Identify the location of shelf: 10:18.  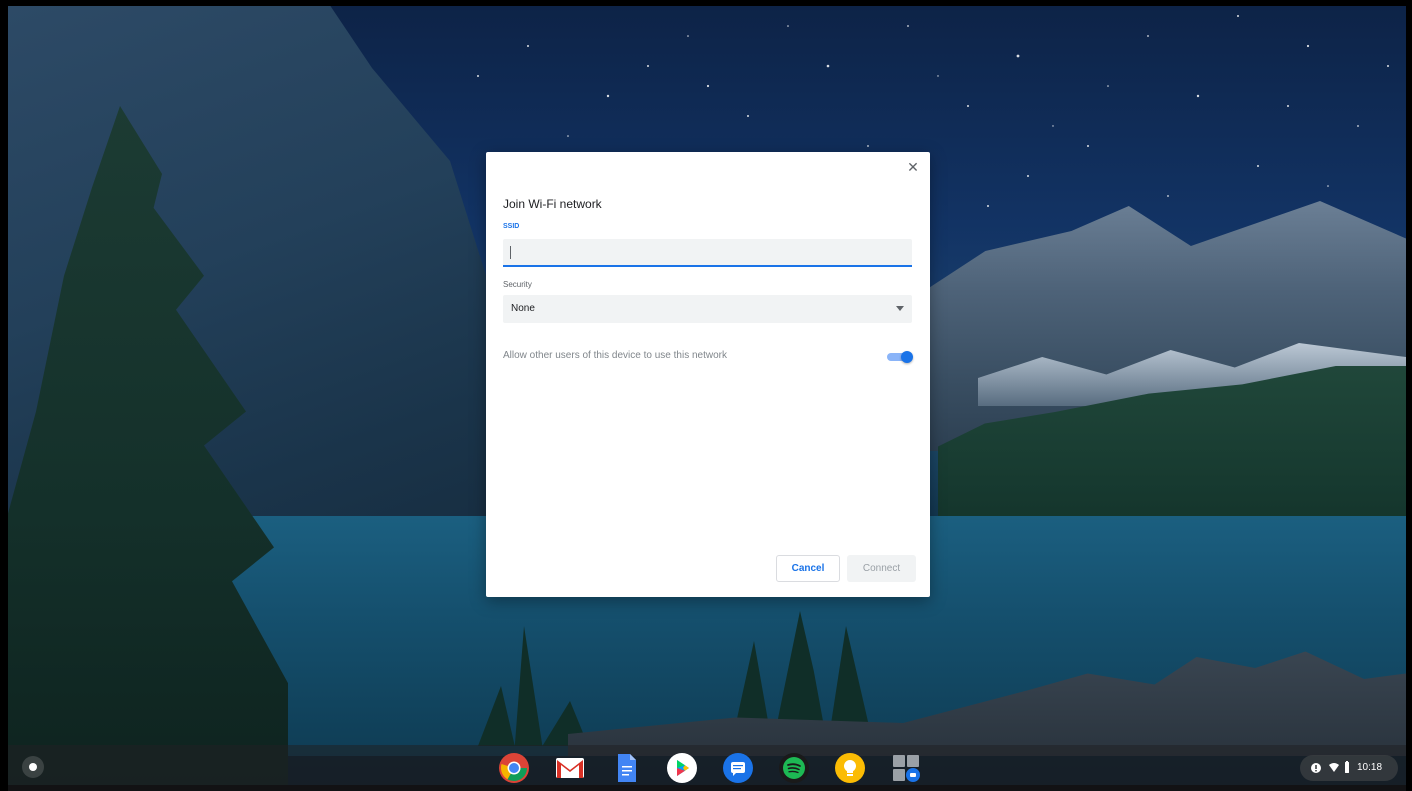
(707, 768).